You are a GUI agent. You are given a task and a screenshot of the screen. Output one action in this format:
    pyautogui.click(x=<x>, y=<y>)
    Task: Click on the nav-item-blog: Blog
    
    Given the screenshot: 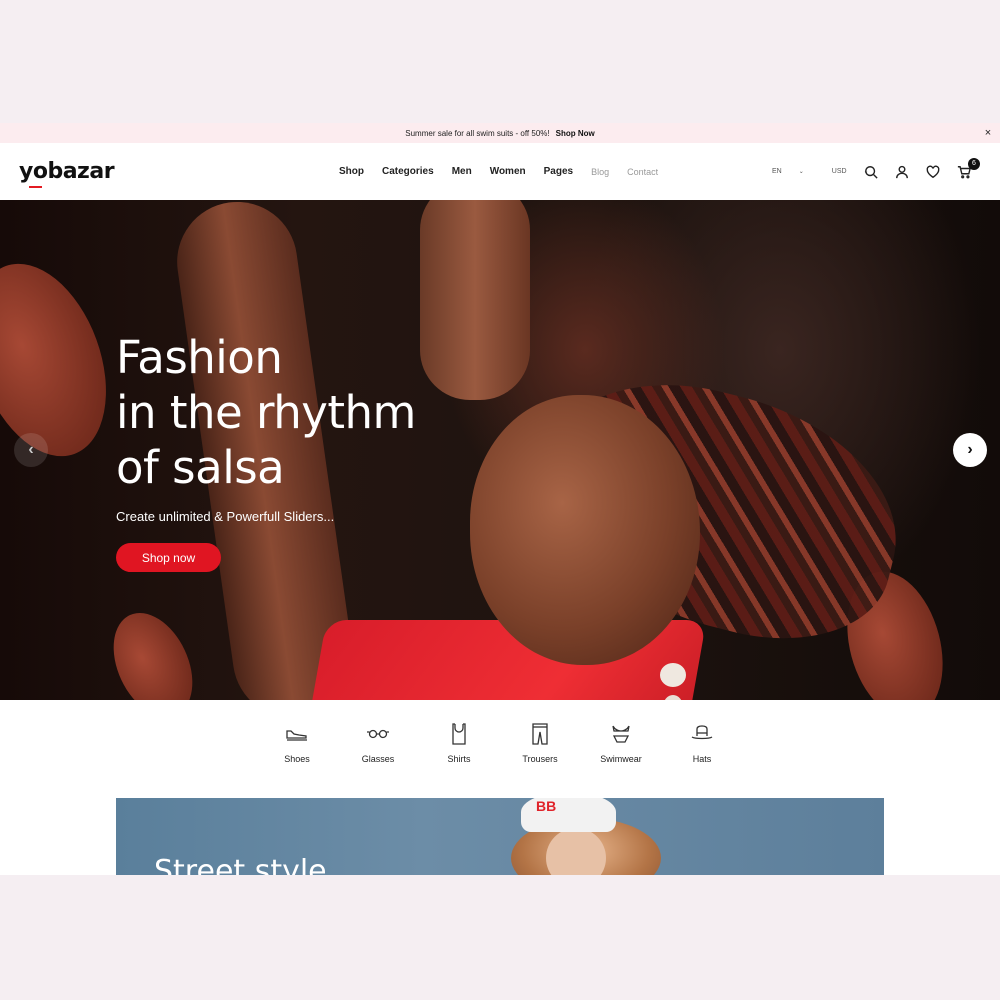 What is the action you would take?
    pyautogui.click(x=600, y=172)
    